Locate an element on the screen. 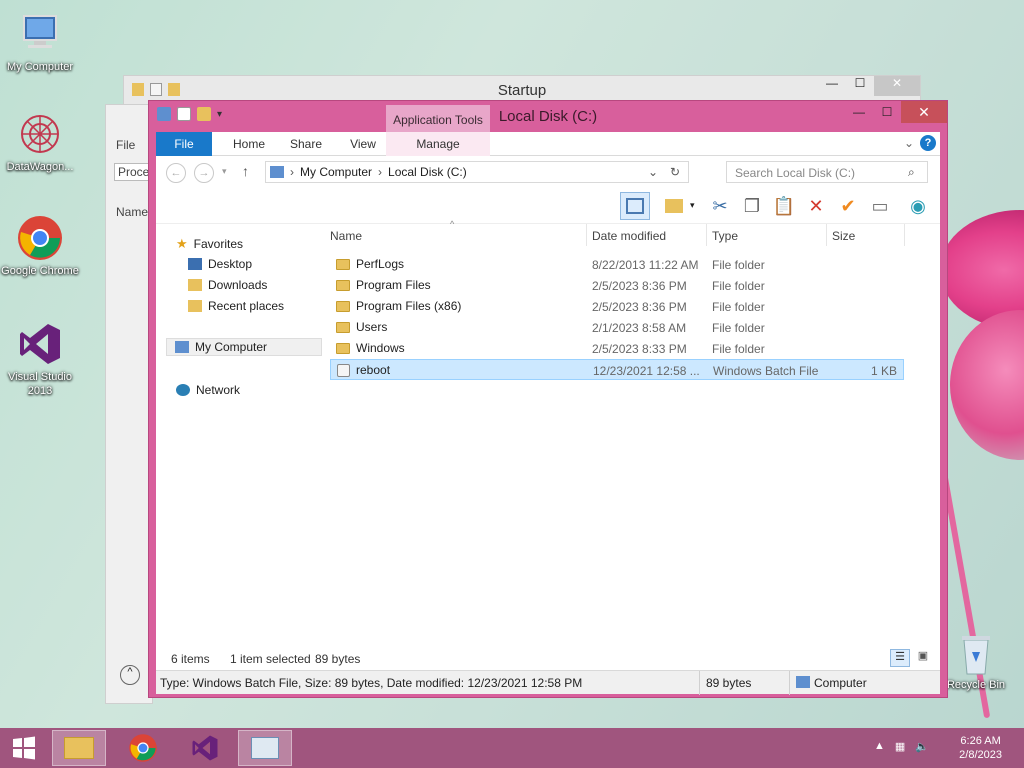 The height and width of the screenshot is (768, 1024). help-icon: ? is located at coordinates (928, 143).